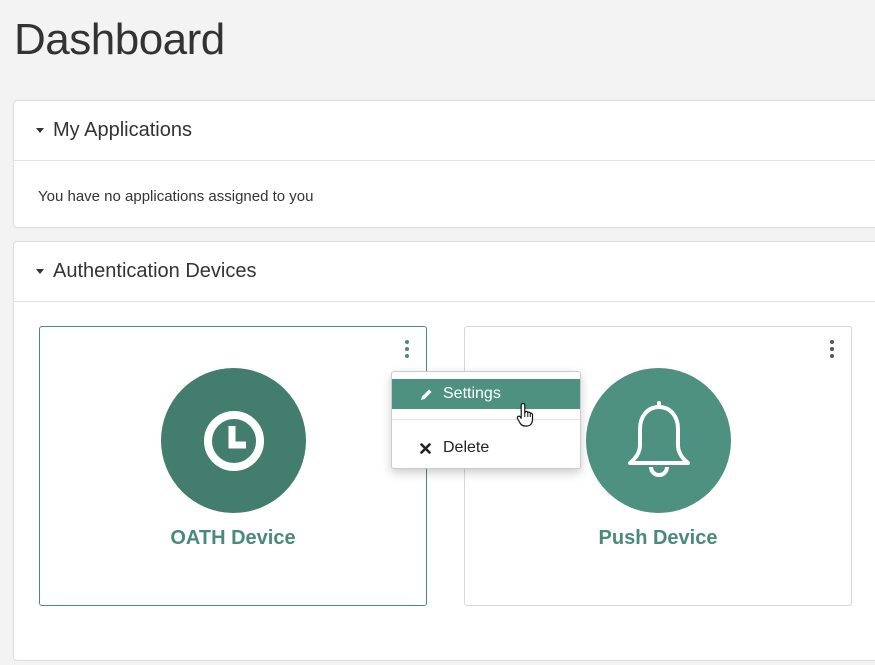 This screenshot has width=875, height=665. I want to click on clock-icon, so click(233, 440).